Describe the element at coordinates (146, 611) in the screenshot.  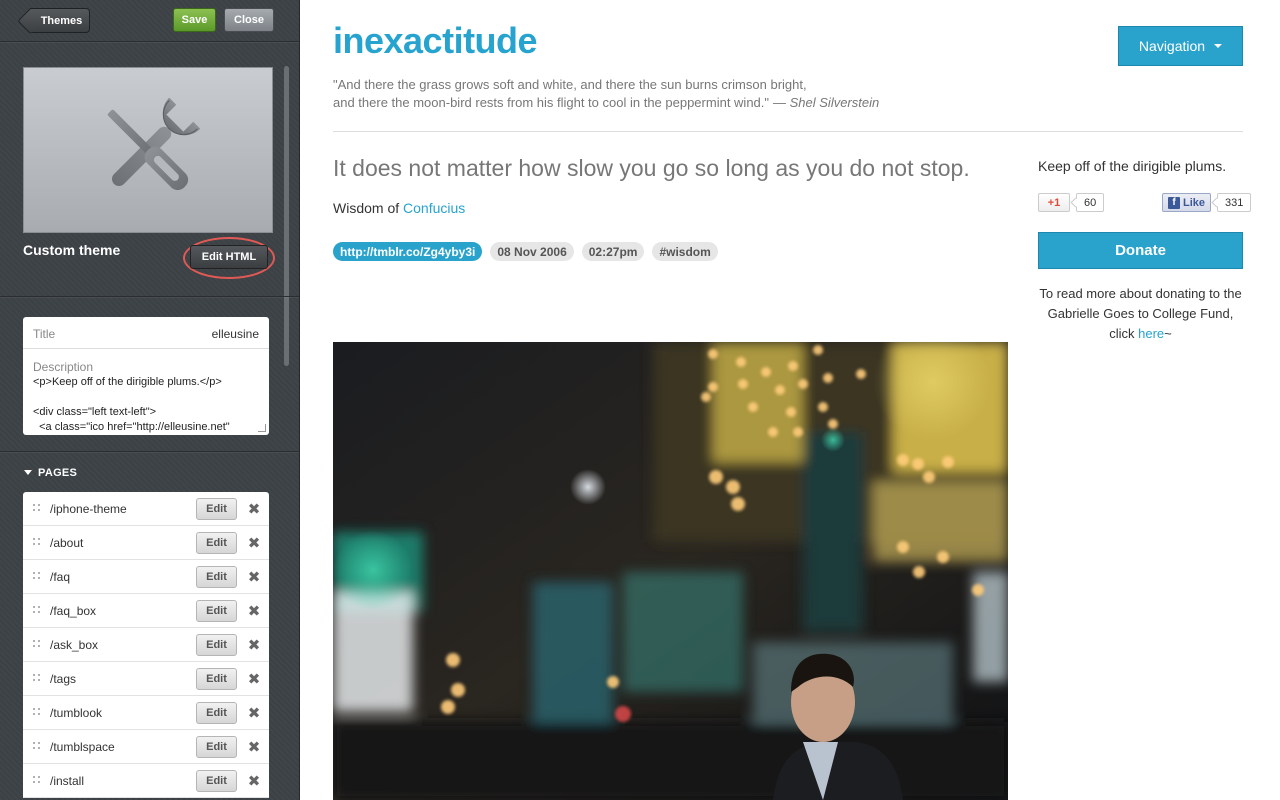
I see `page-row: /faq_box Edit ✖` at that location.